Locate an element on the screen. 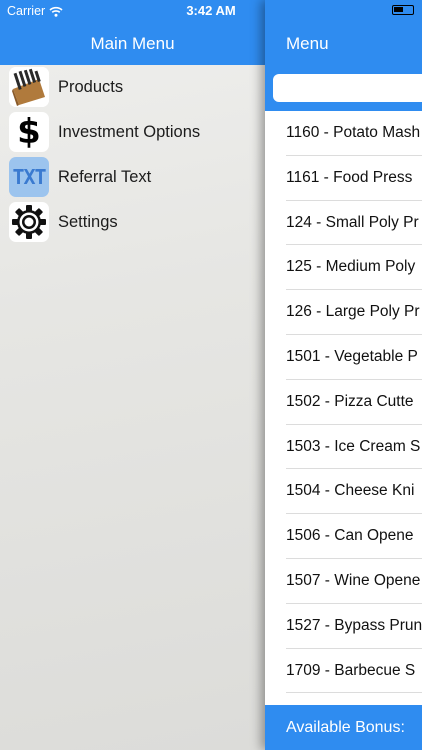 The width and height of the screenshot is (422, 750). side-menu-header: Carrier Main Menu is located at coordinates (132, 32).